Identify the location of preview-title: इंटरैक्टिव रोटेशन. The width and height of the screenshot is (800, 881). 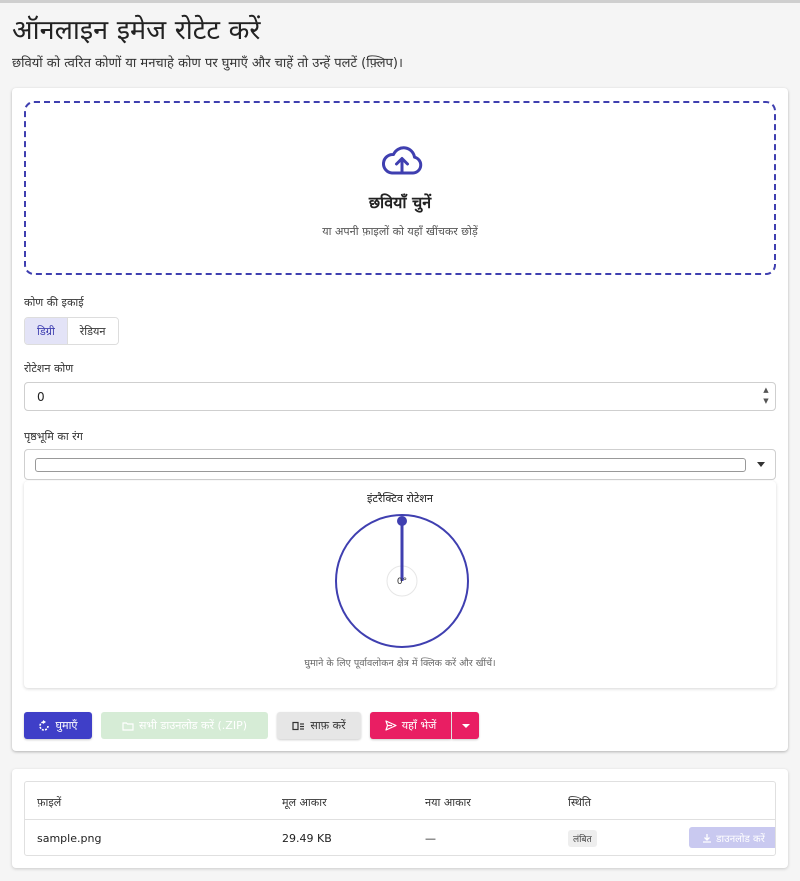
(400, 498).